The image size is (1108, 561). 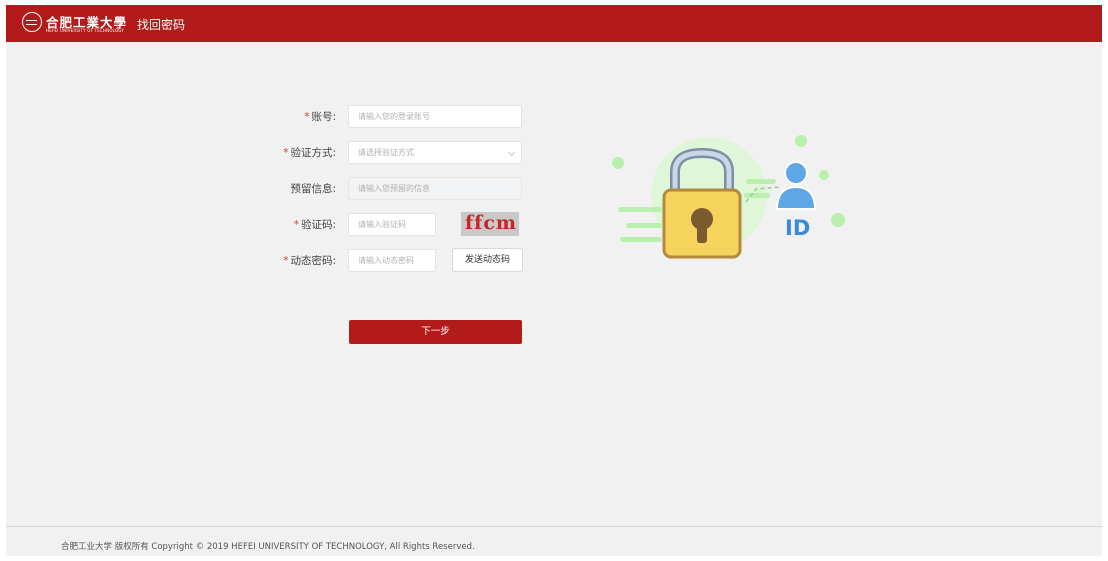 I want to click on footer-divider, so click(x=554, y=526).